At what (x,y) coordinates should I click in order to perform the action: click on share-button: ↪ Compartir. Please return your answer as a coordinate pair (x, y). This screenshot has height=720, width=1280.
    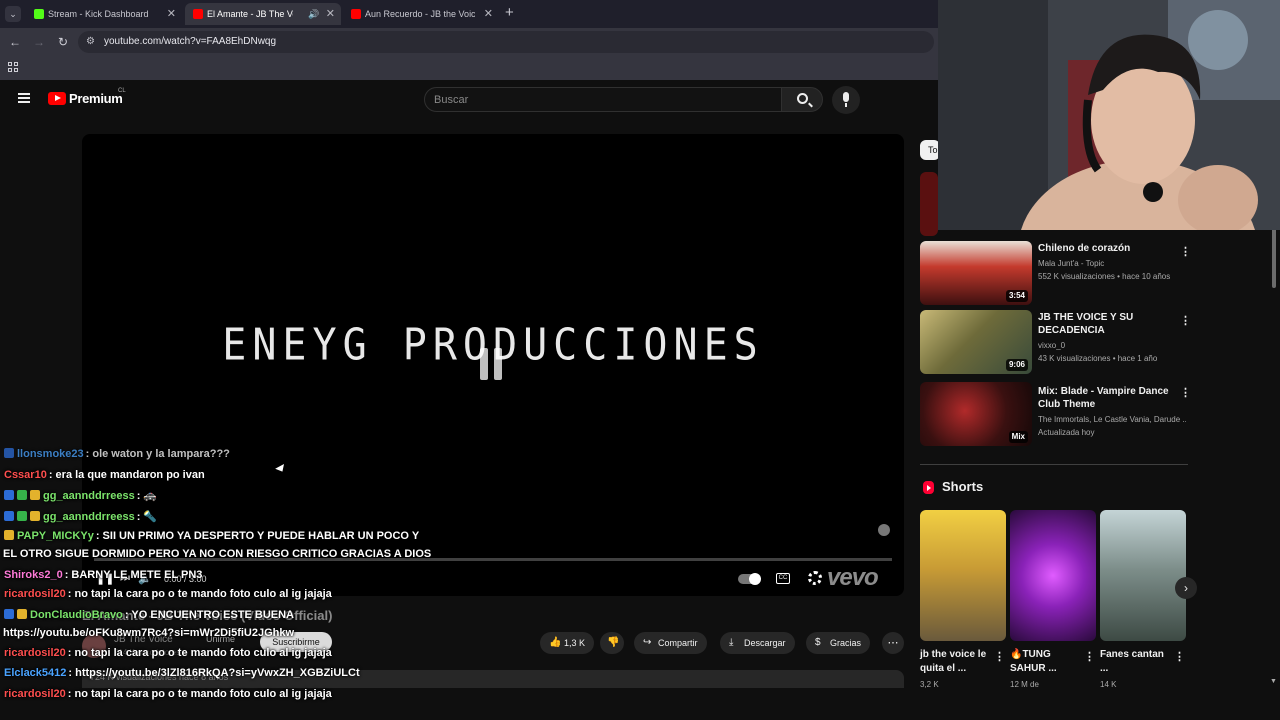
    Looking at the image, I should click on (670, 643).